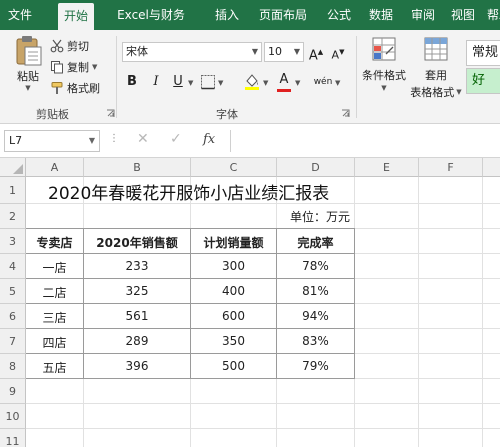  Describe the element at coordinates (176, 139) in the screenshot. I see `enter-icon: ✓` at that location.